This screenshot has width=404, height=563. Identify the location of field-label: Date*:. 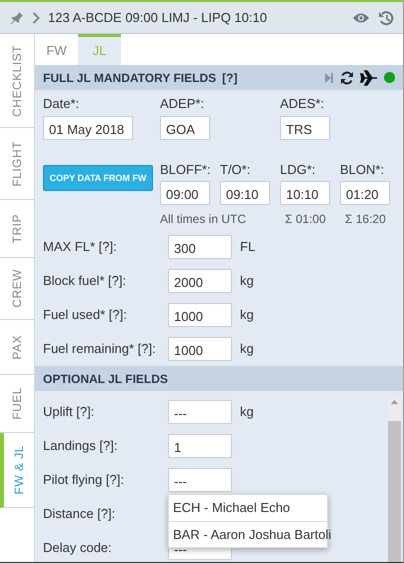
(61, 104).